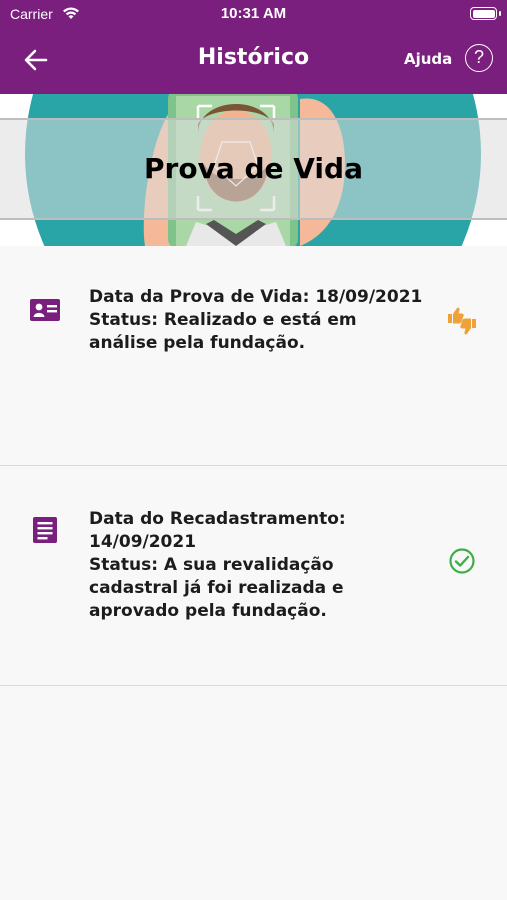 The height and width of the screenshot is (900, 507). I want to click on item-date-label: Data do Recadastramento:, so click(217, 519).